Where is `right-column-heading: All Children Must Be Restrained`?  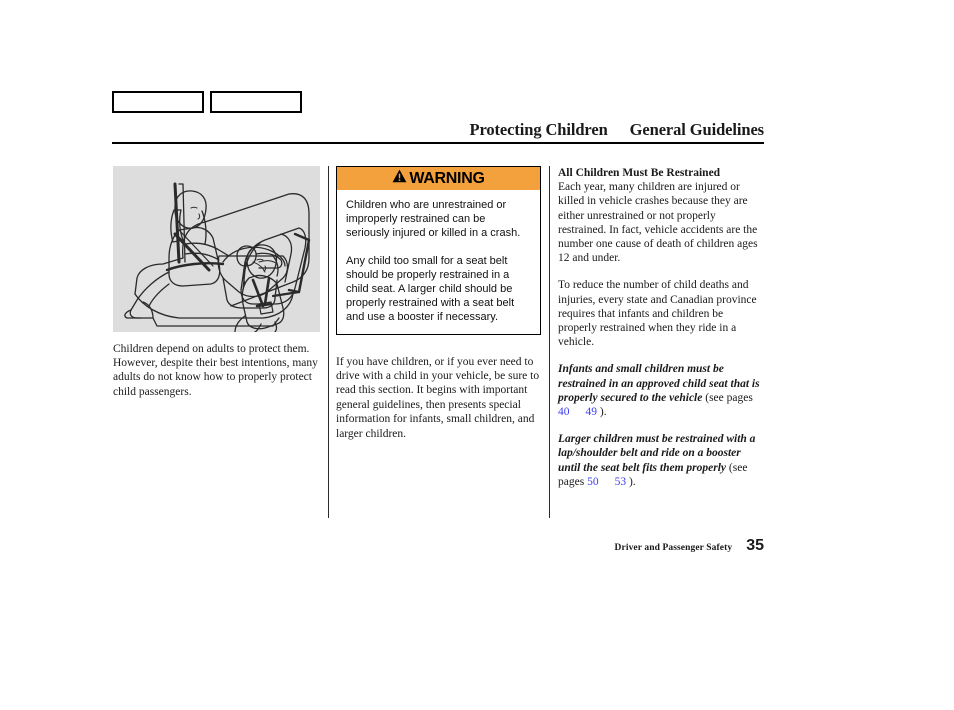
right-column-heading: All Children Must Be Restrained is located at coordinates (639, 173).